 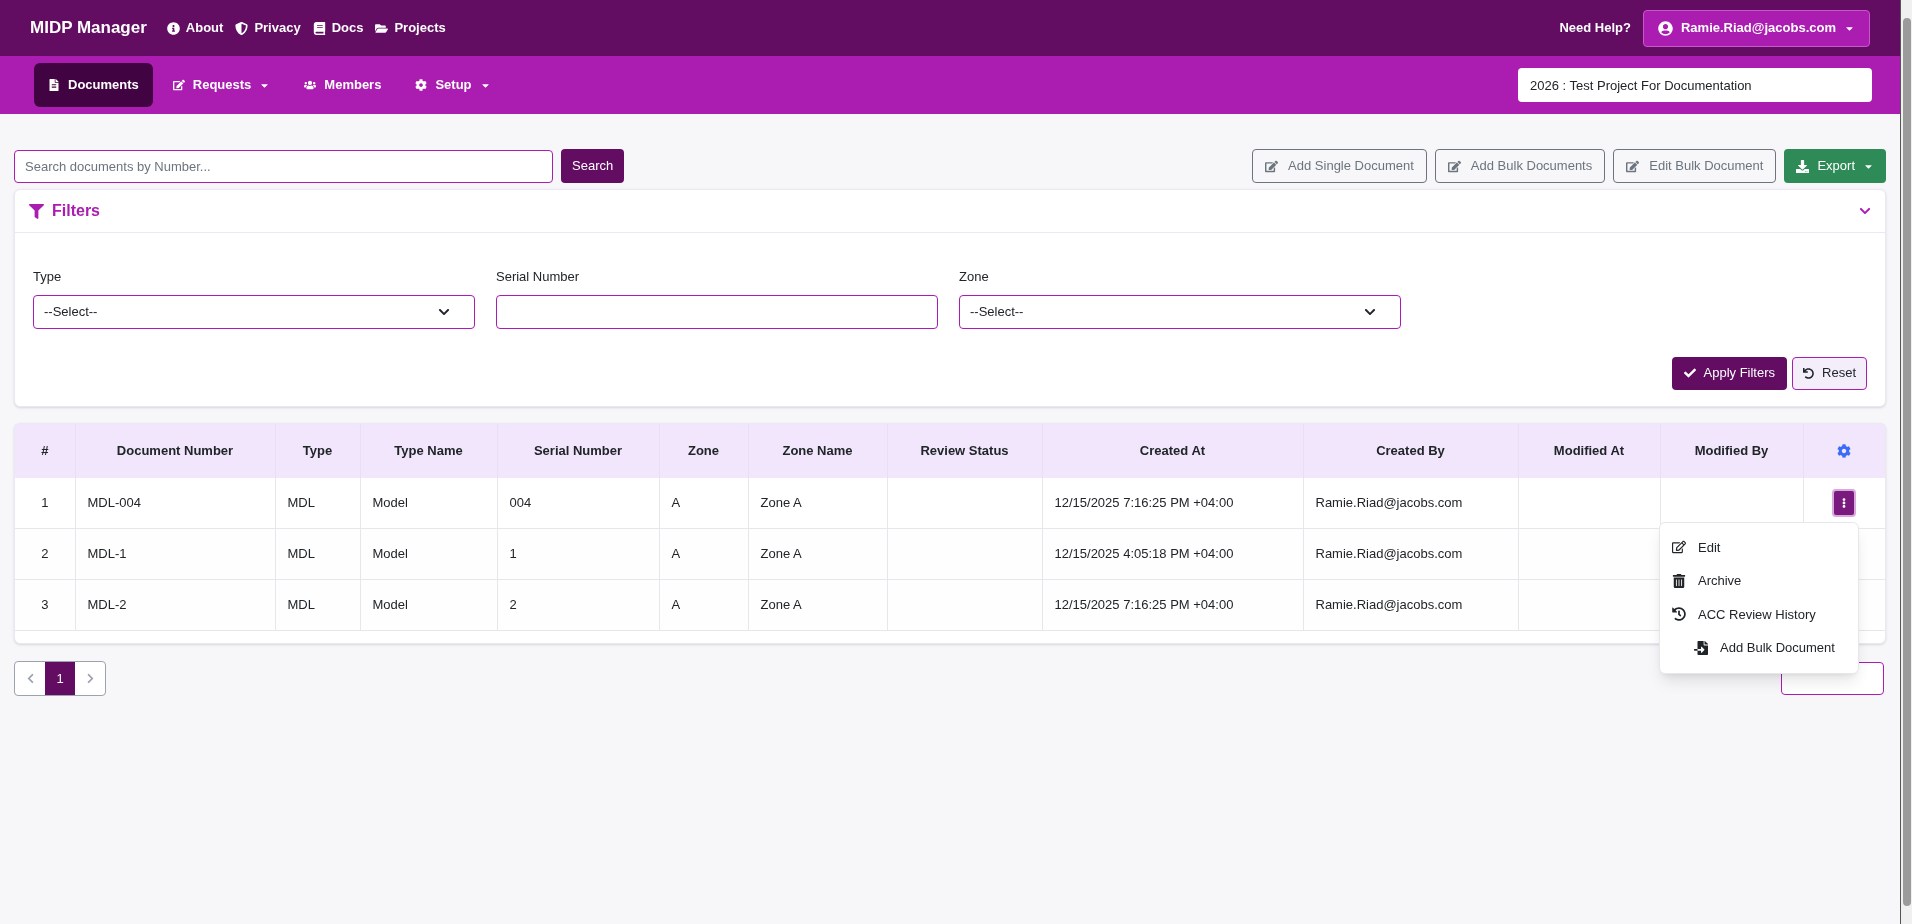 What do you see at coordinates (1759, 547) in the screenshot?
I see `menu-item: Edit` at bounding box center [1759, 547].